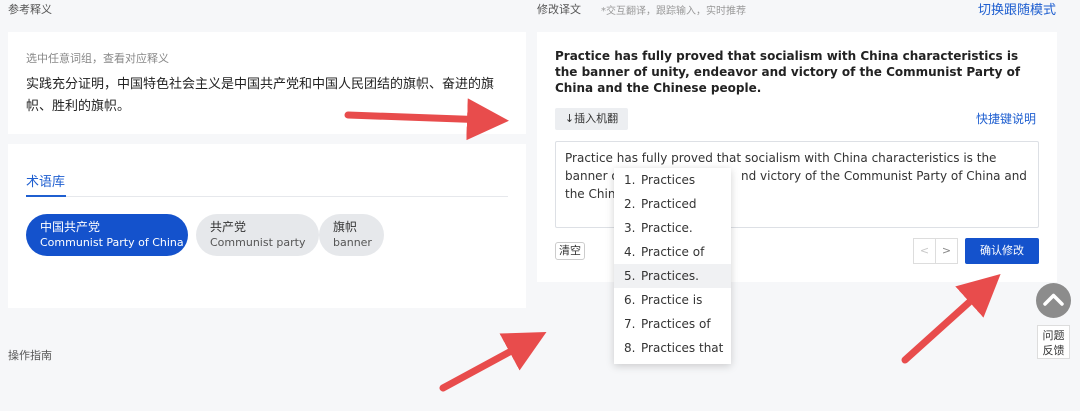  What do you see at coordinates (1017, 9) in the screenshot?
I see `switch-follow-mode-link: 切换跟随模式` at bounding box center [1017, 9].